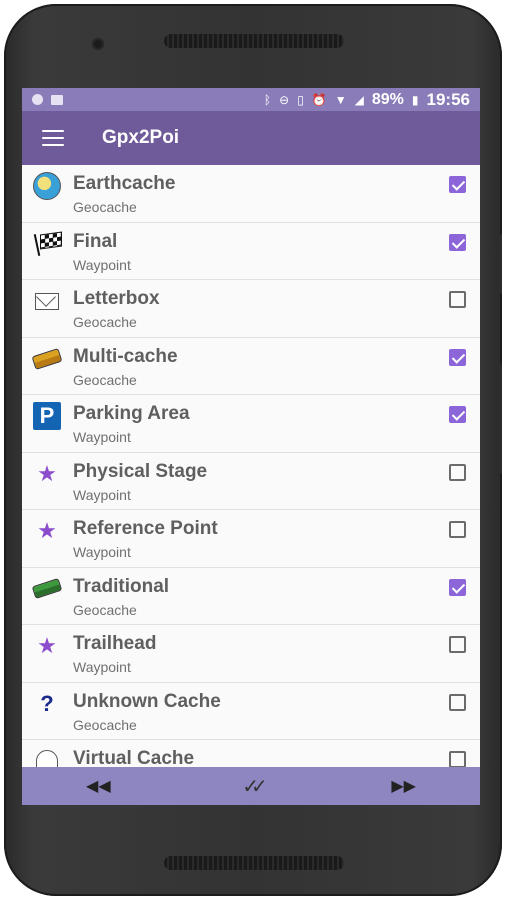 The height and width of the screenshot is (900, 506). I want to click on item-name: Reference Point, so click(145, 528).